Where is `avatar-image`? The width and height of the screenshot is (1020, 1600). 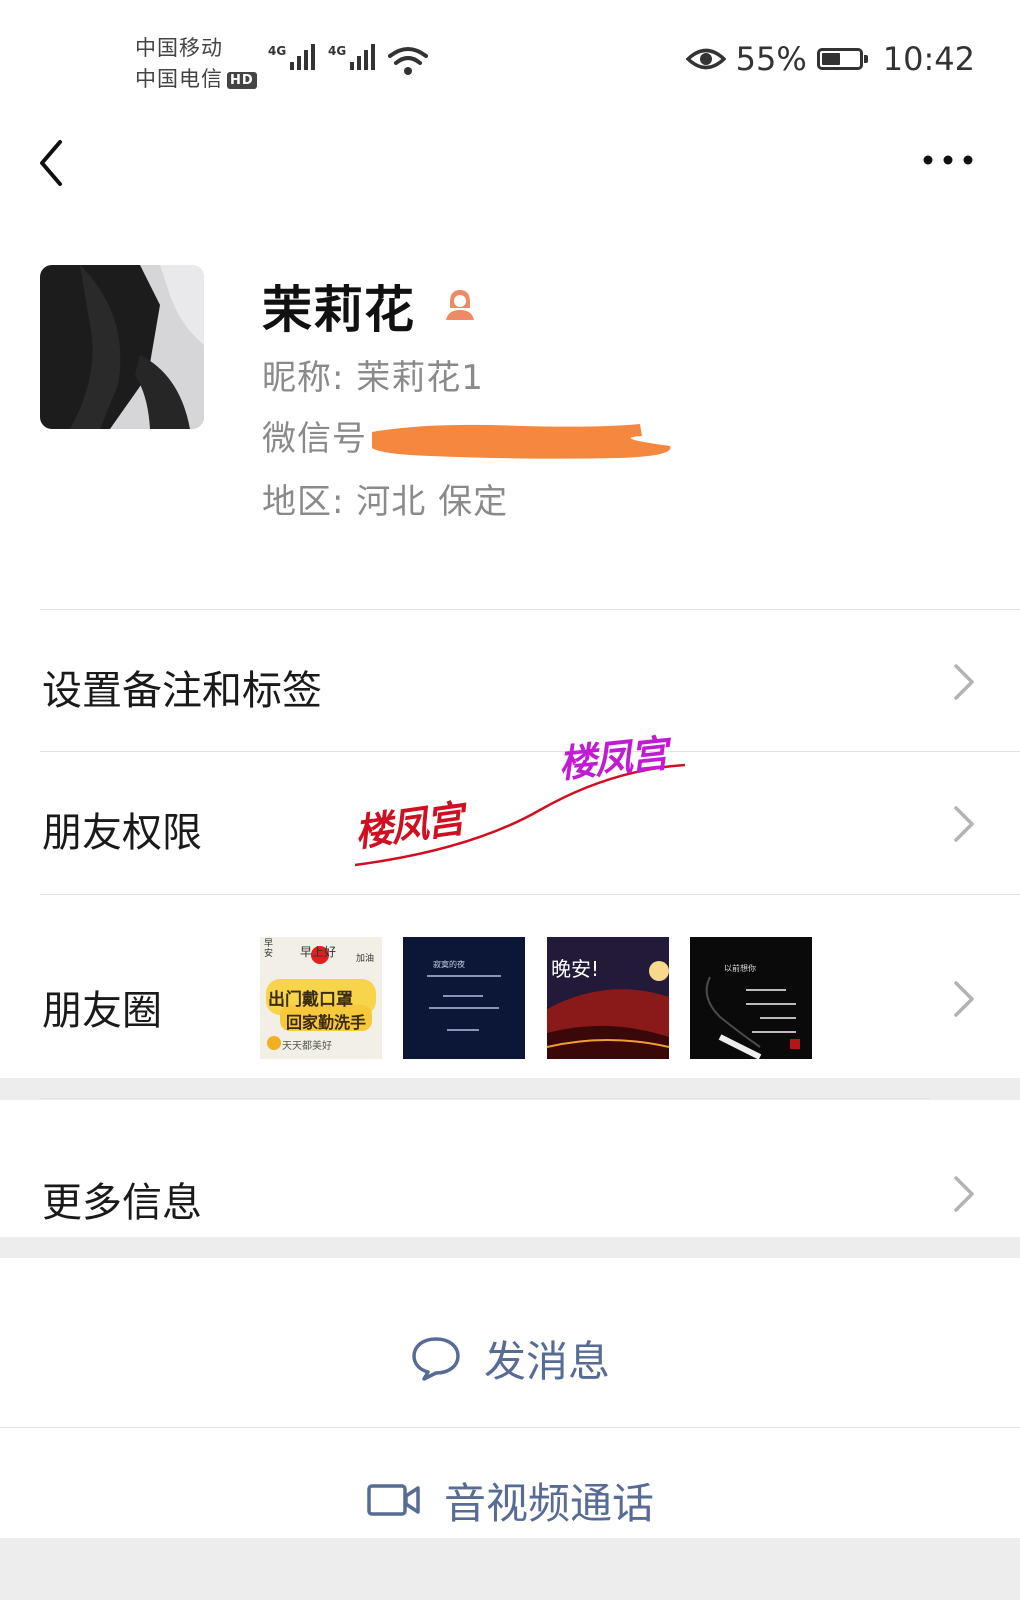 avatar-image is located at coordinates (122, 347).